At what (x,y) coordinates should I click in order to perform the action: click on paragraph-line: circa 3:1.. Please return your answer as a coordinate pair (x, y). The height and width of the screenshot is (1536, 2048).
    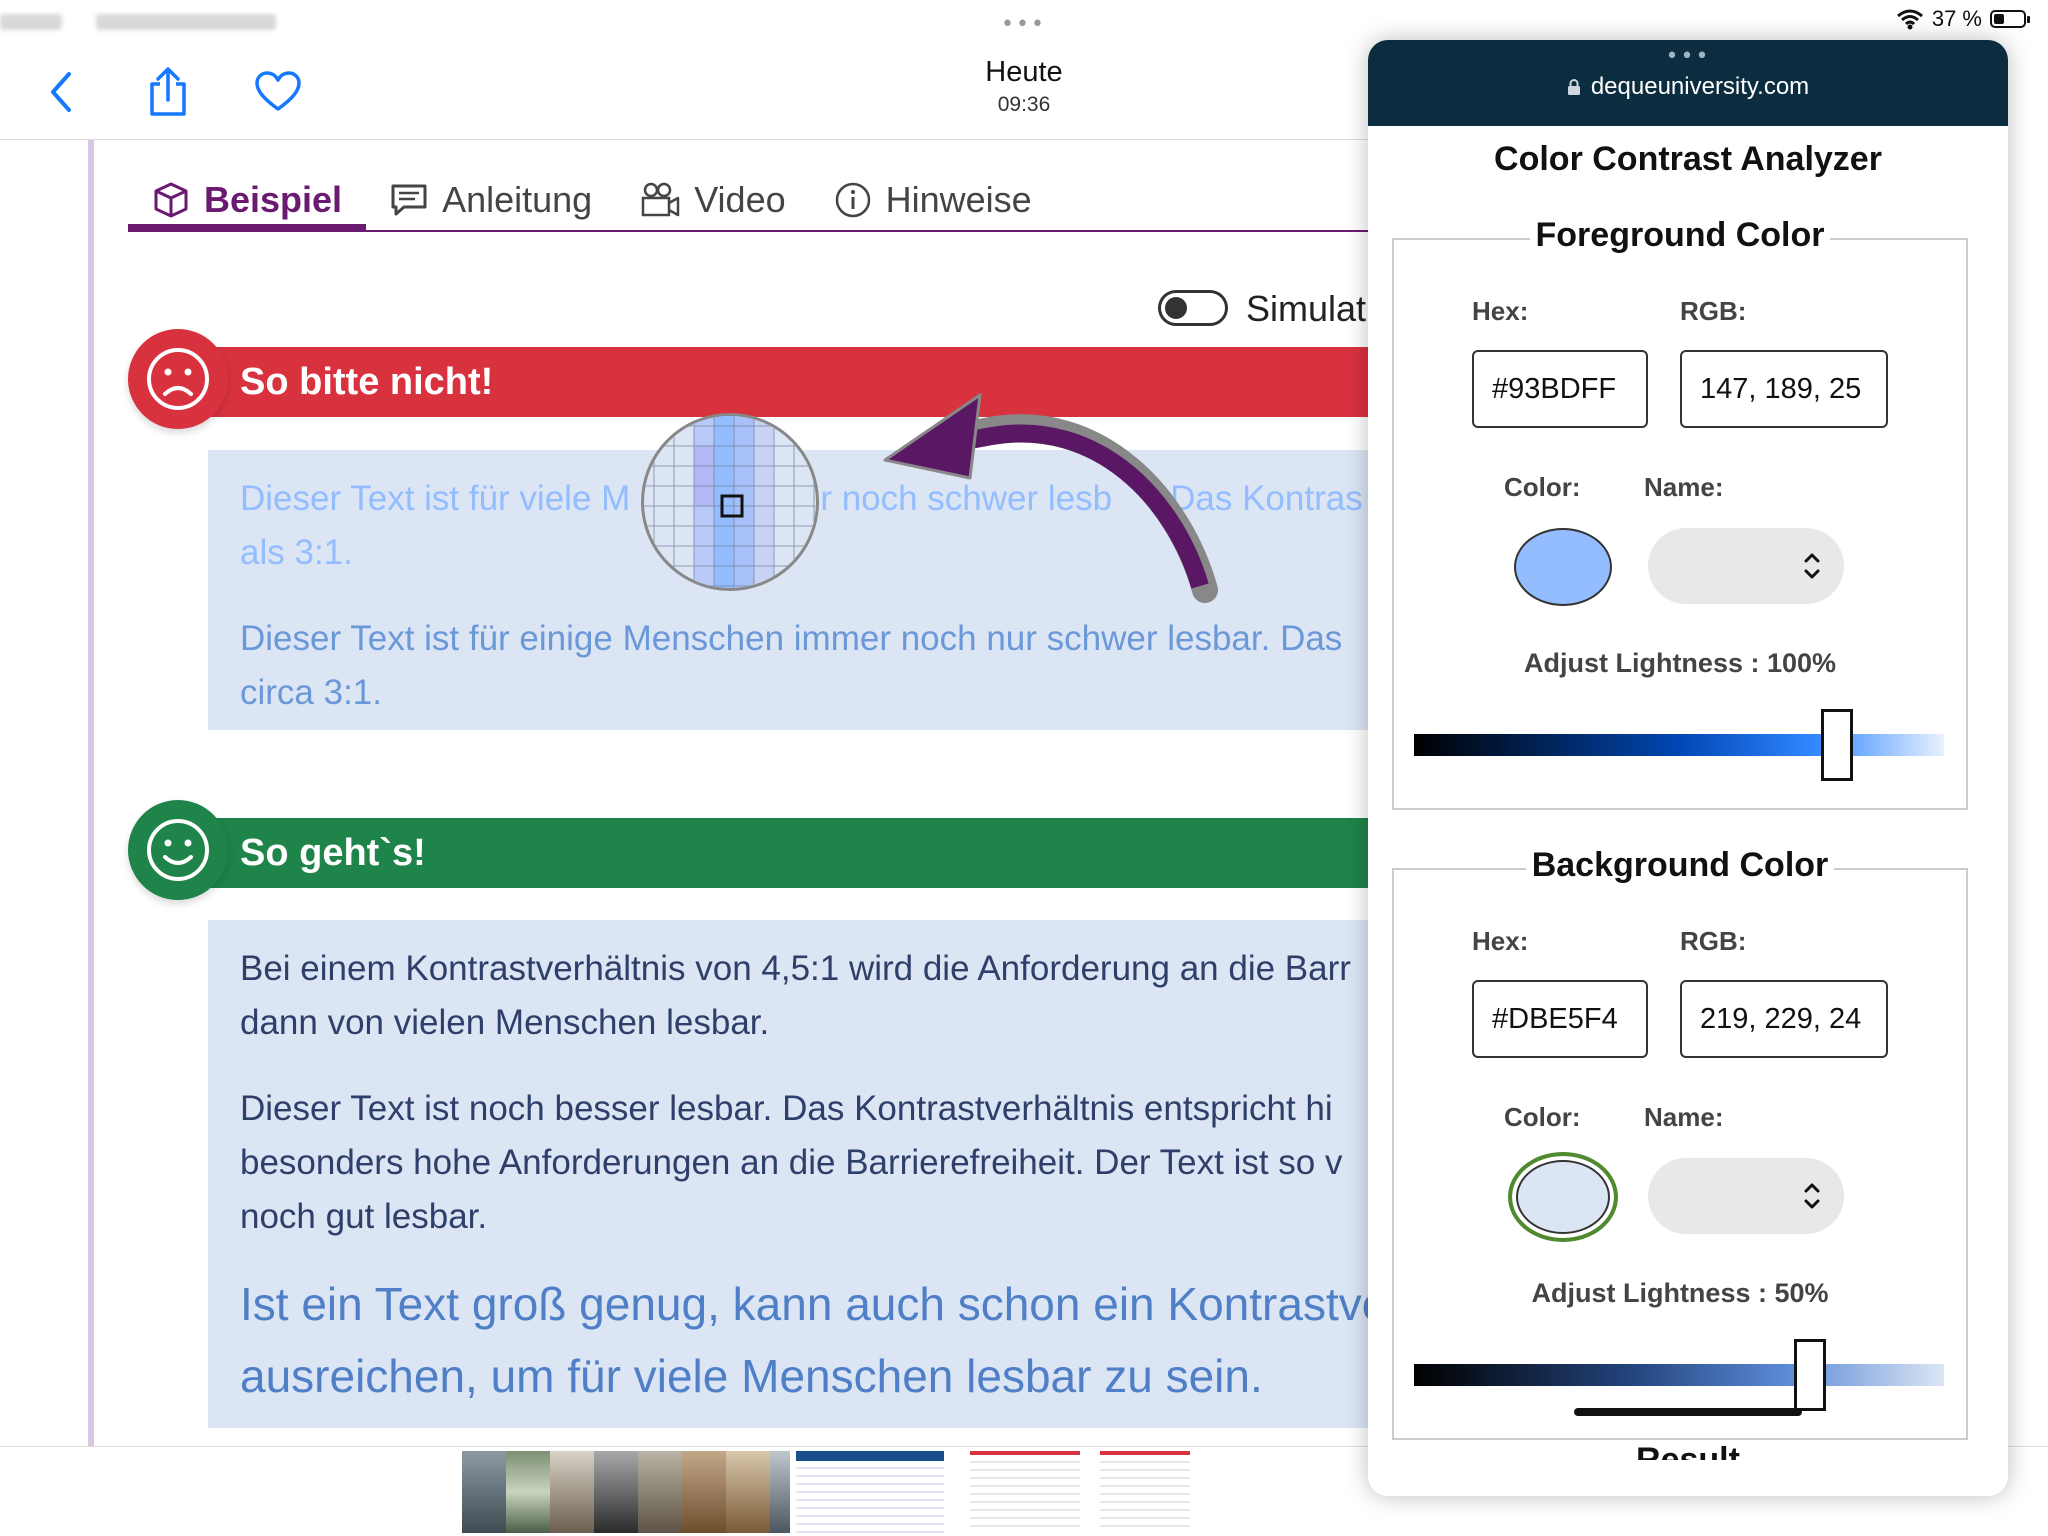
    Looking at the image, I should click on (311, 692).